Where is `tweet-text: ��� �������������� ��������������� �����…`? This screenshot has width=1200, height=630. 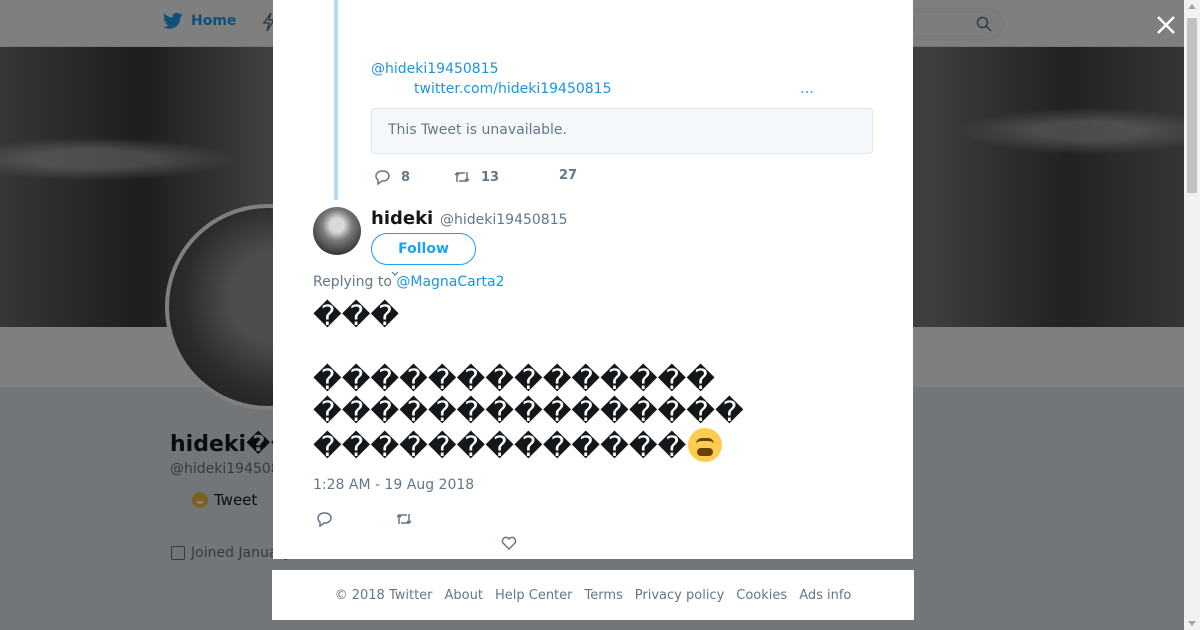 tweet-text: ��� �������������� ��������������� �����… is located at coordinates (528, 381).